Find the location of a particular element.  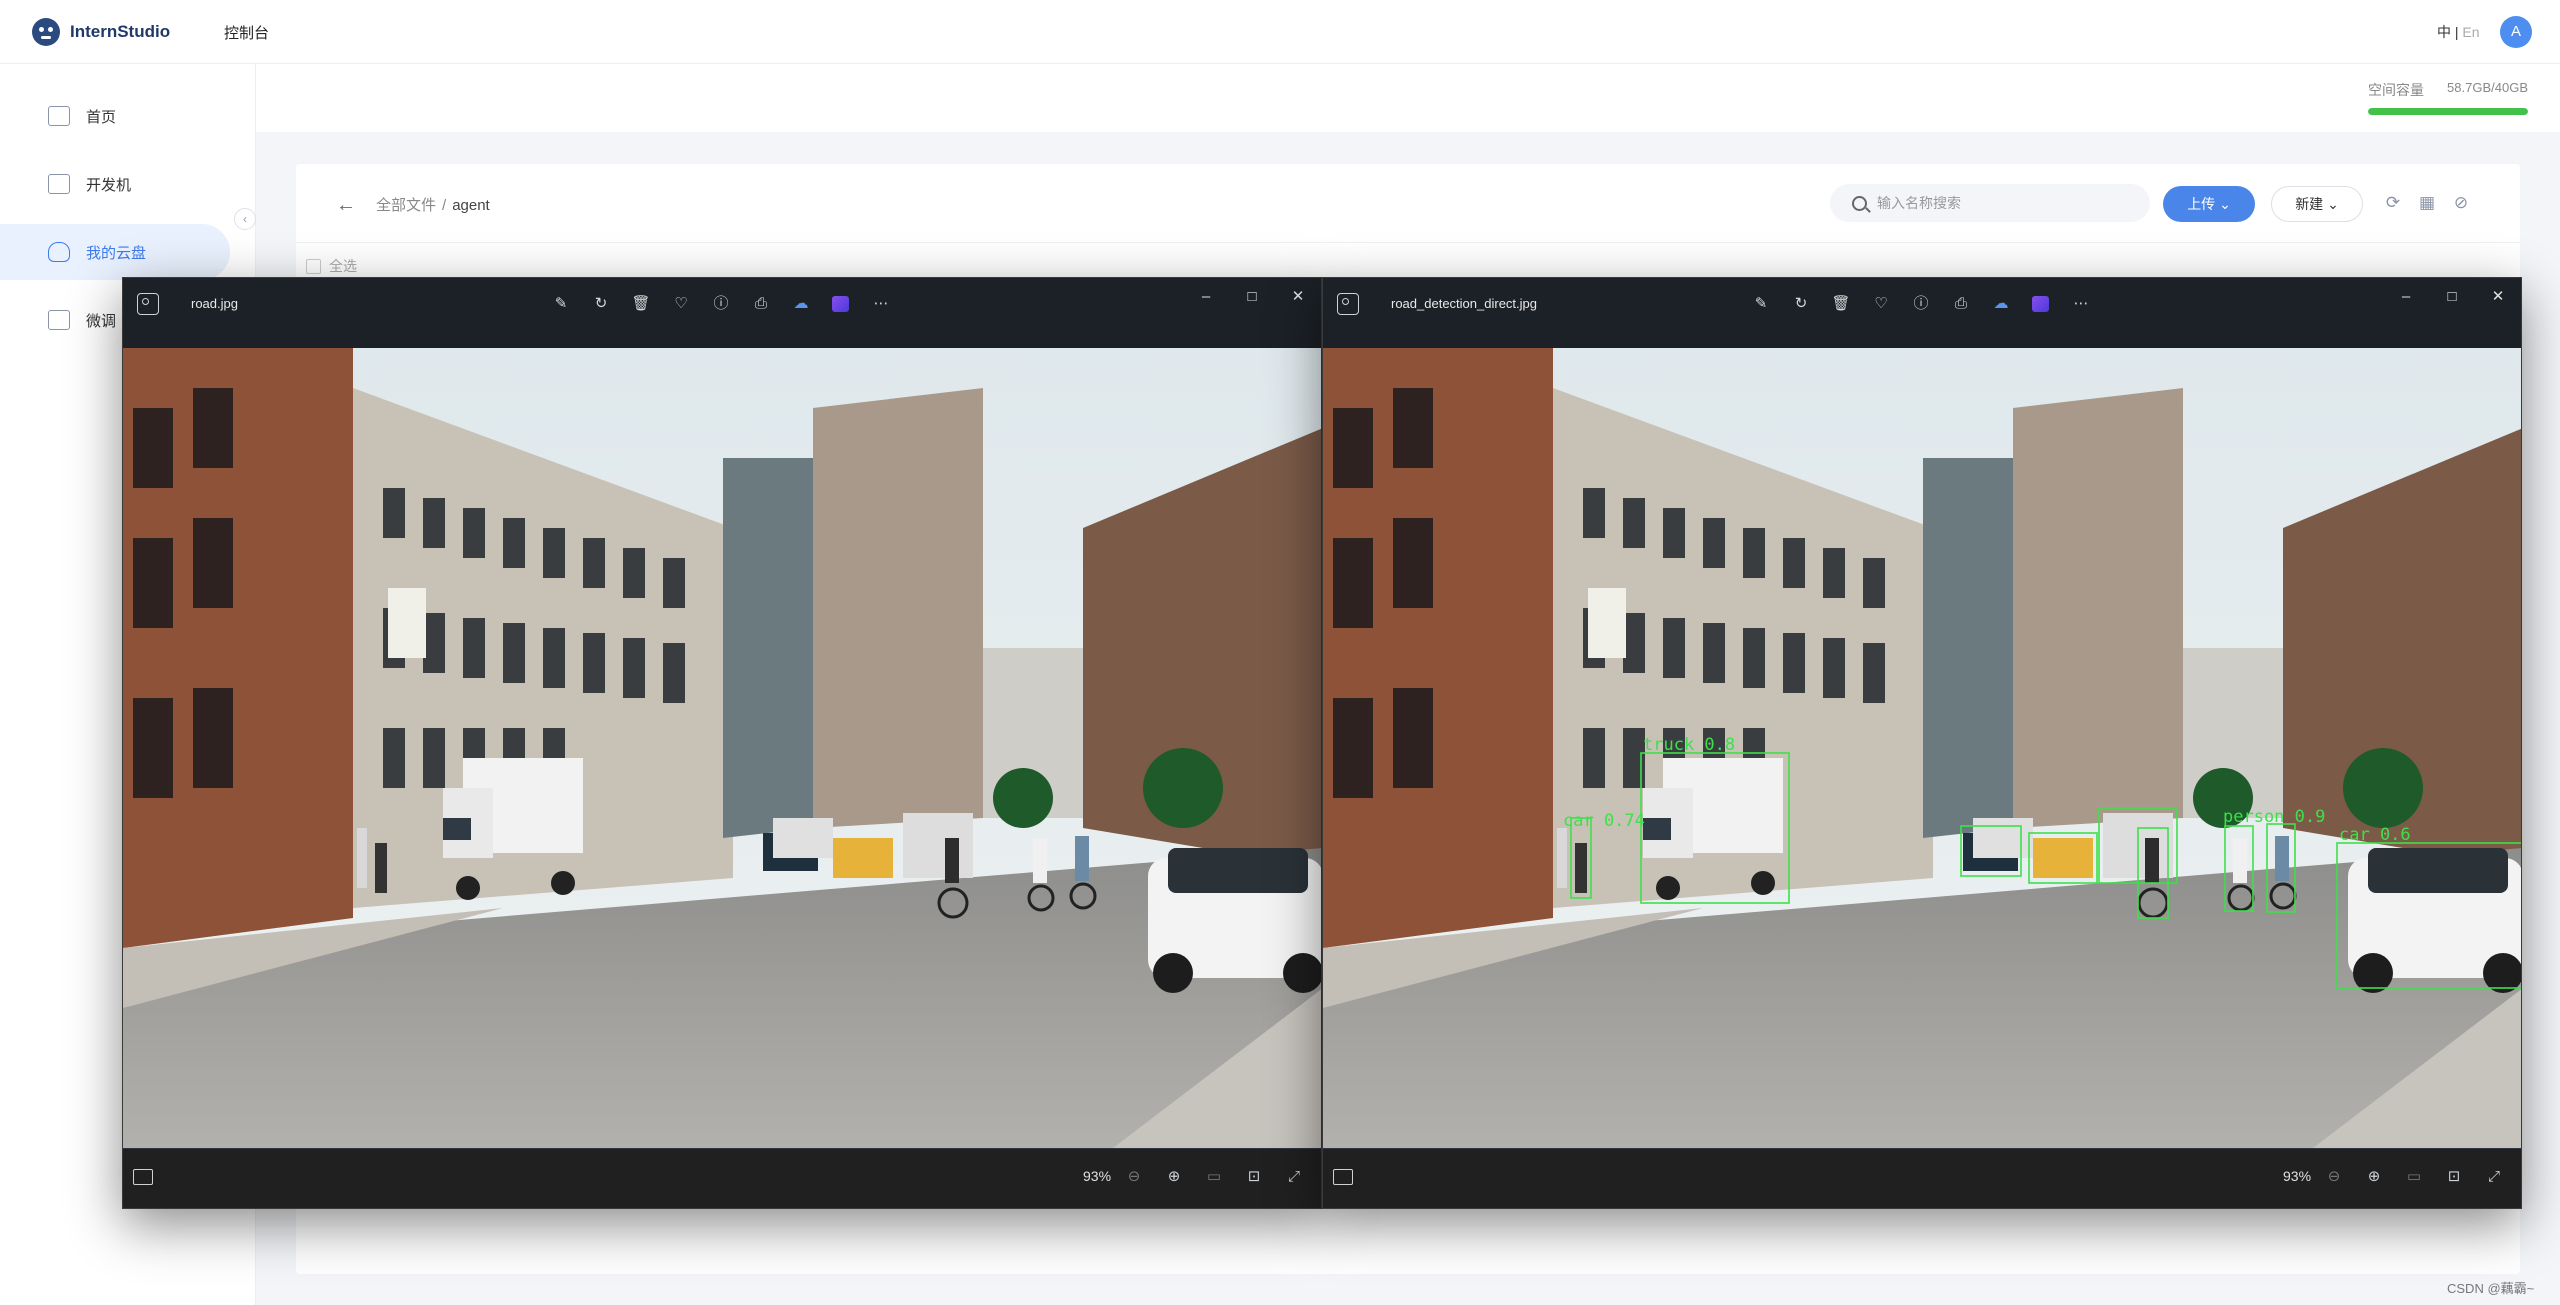

breadcrumb-current: agent is located at coordinates (471, 205).